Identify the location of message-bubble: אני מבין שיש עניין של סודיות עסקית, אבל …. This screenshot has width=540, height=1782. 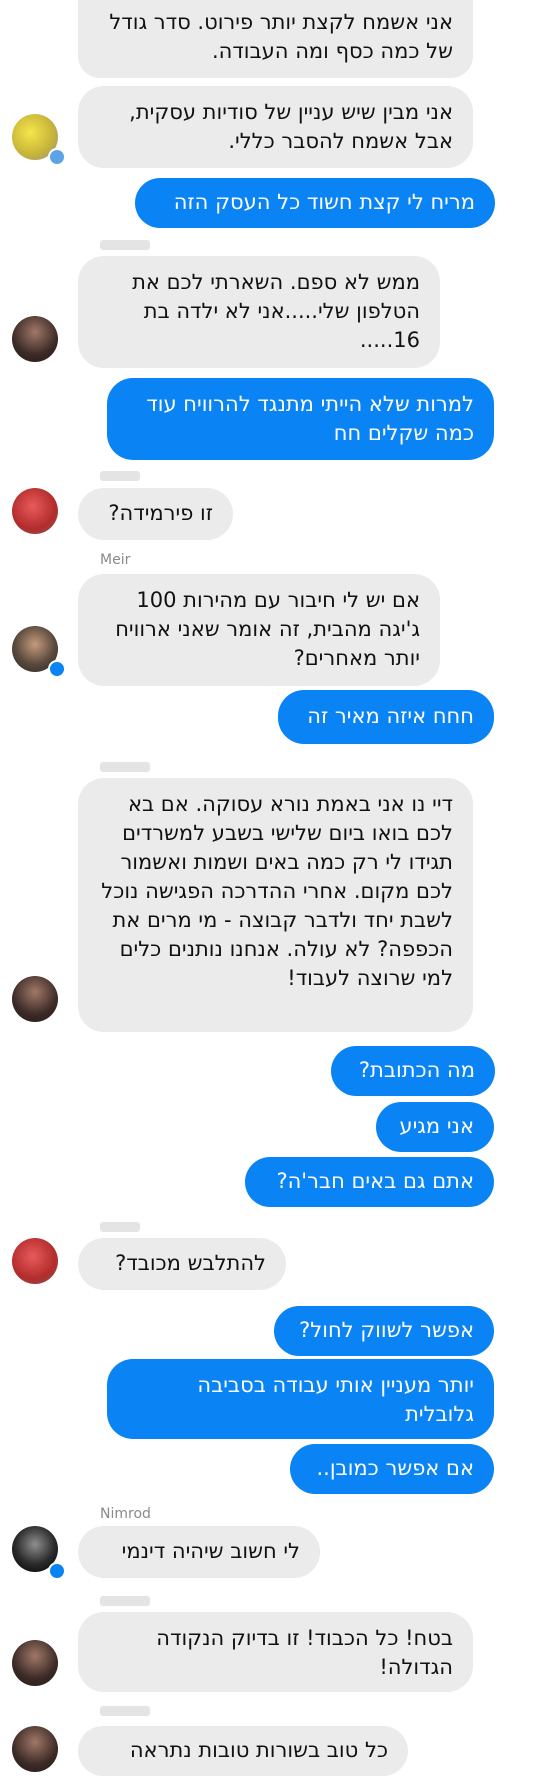
(275, 127).